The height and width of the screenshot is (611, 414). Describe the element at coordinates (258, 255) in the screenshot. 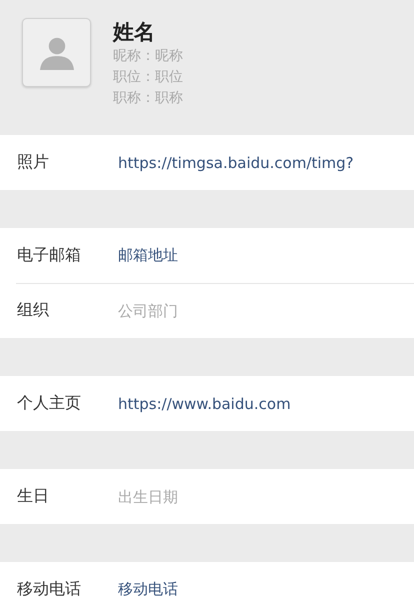

I see `input-field: 邮箱地址` at that location.